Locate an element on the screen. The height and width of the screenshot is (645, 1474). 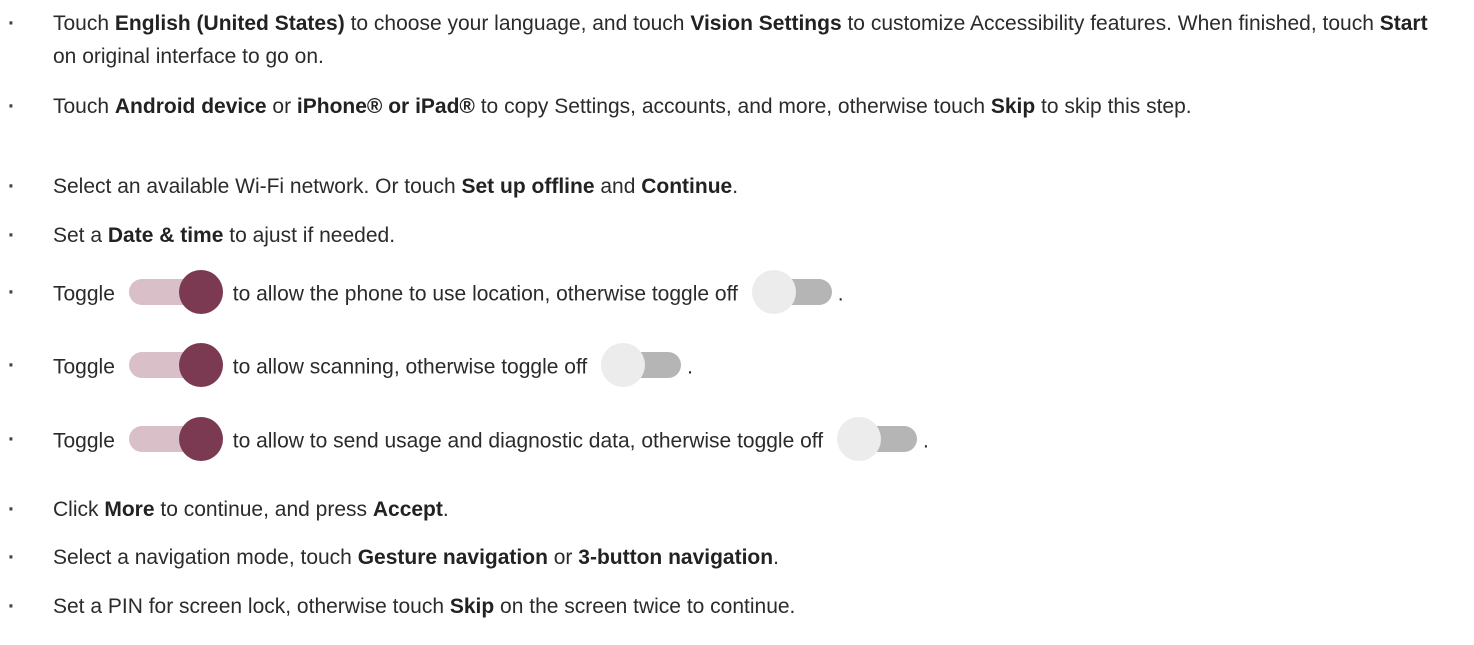
bold-term: iPhone® or iPad® is located at coordinates (385, 106).